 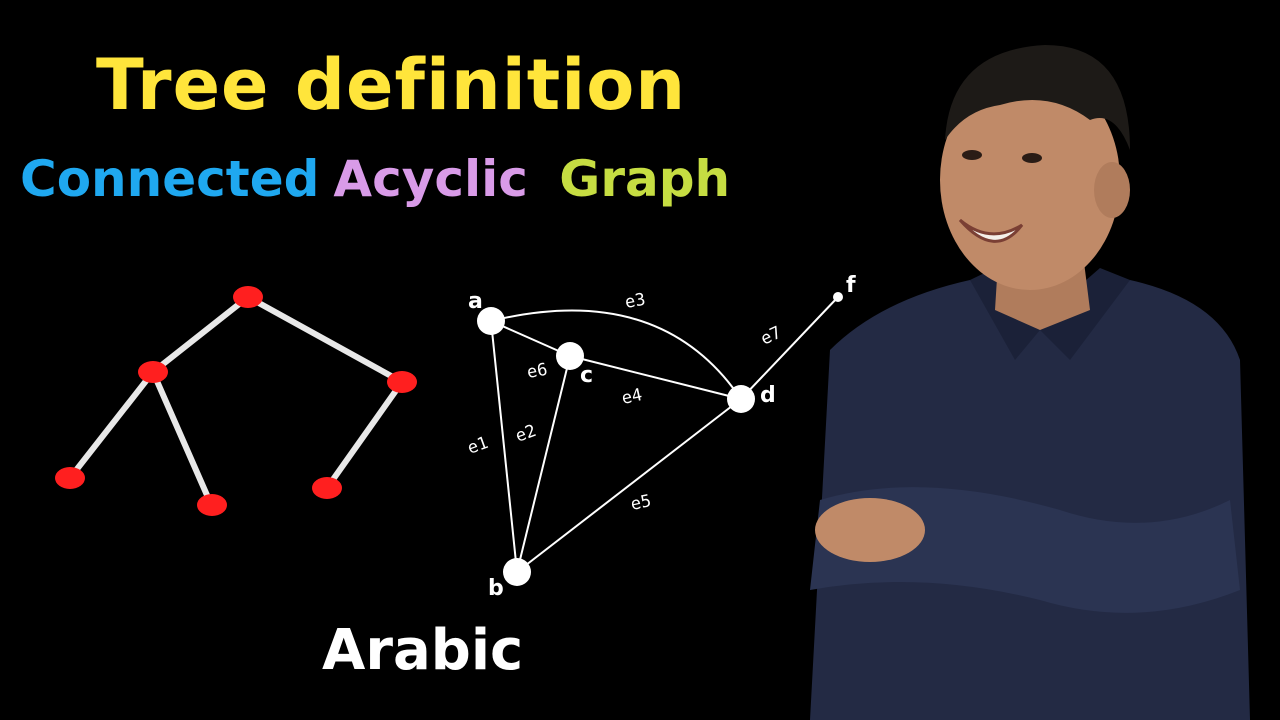 What do you see at coordinates (430, 179) in the screenshot?
I see `subtitle-acyclic: Acyclic` at bounding box center [430, 179].